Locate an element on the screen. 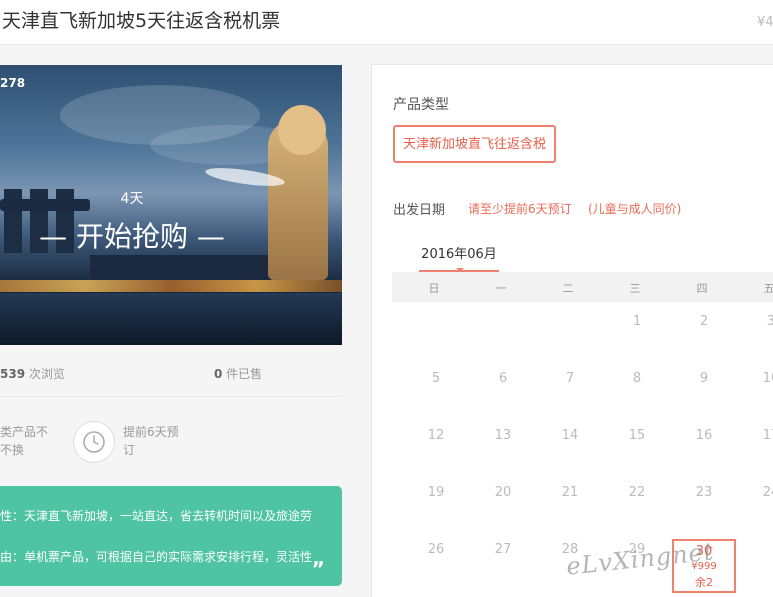 This screenshot has width=773, height=597. weekday-label: 一 is located at coordinates (501, 288).